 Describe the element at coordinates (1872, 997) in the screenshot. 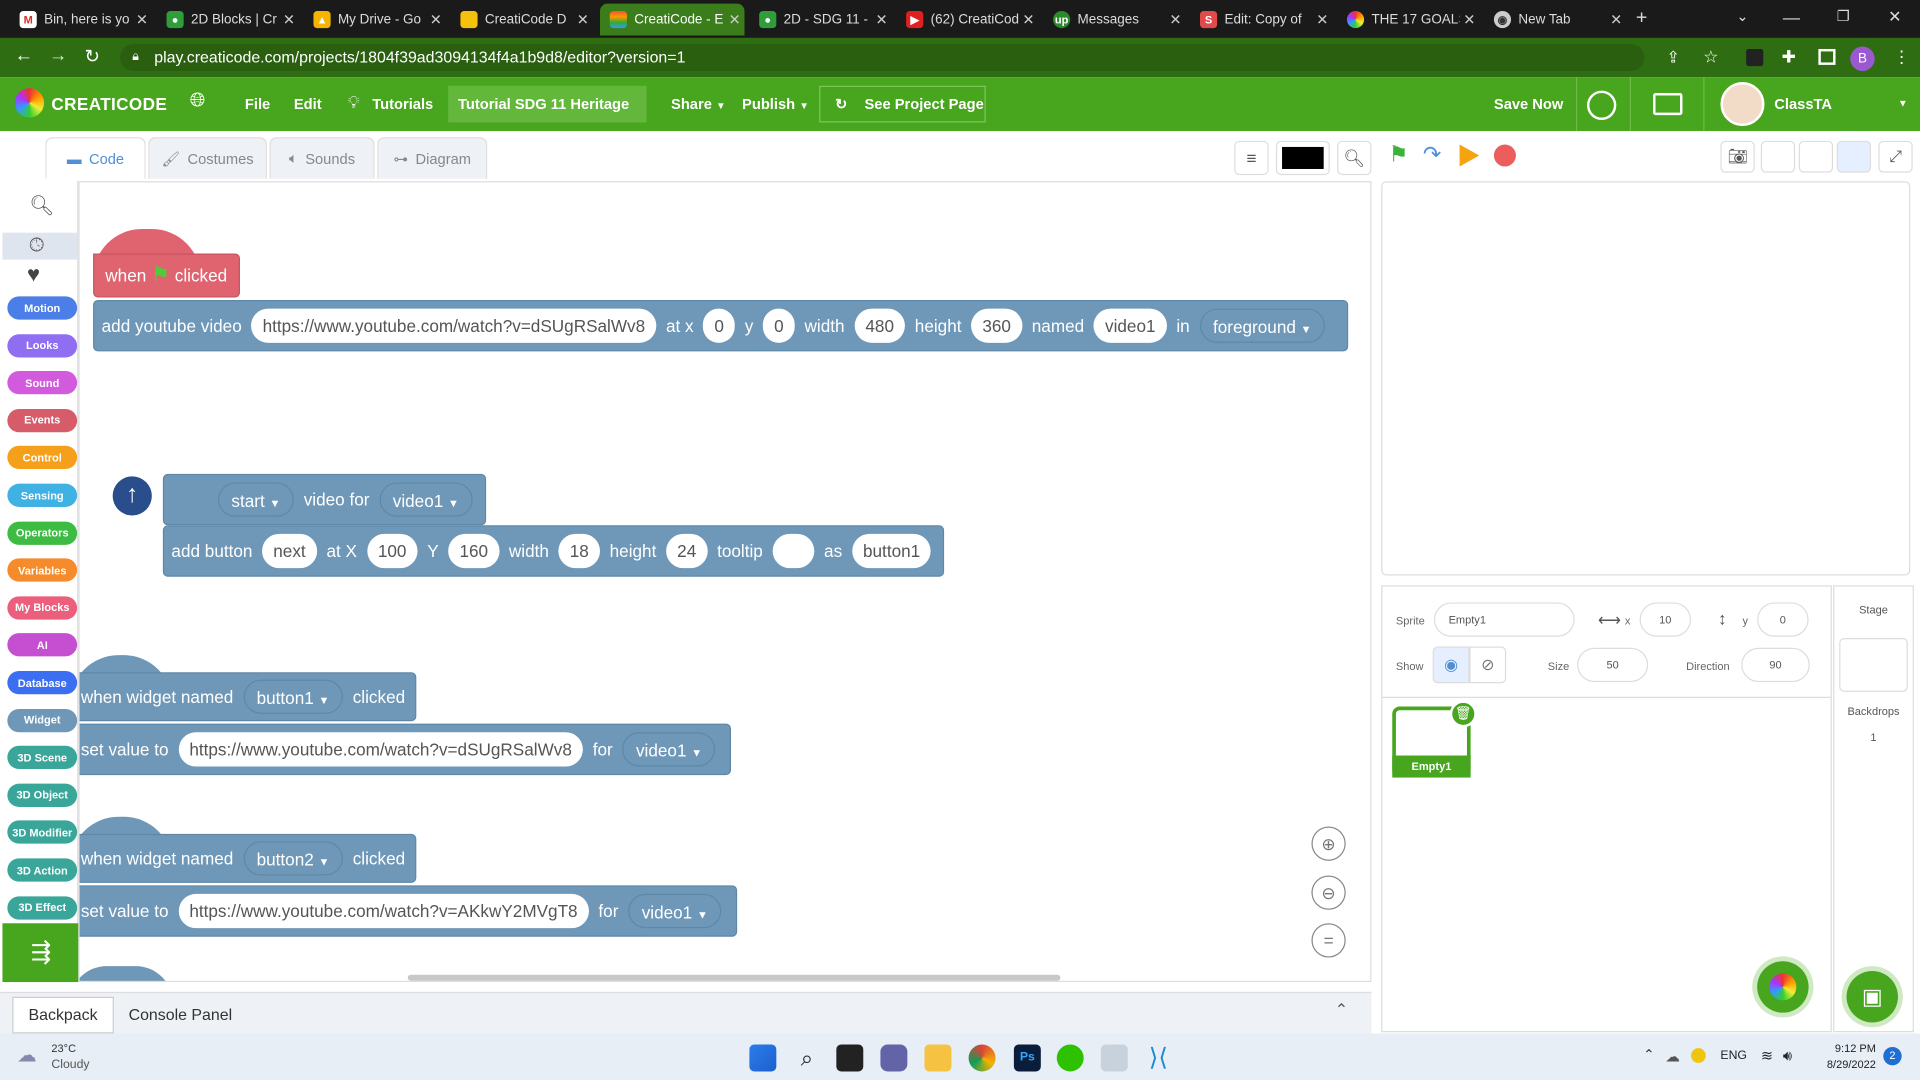

I see `add-backdrop-icon: ▣` at that location.